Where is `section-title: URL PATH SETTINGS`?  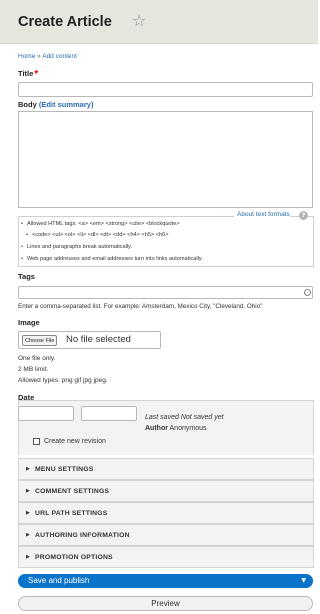 section-title: URL PATH SETTINGS is located at coordinates (71, 513).